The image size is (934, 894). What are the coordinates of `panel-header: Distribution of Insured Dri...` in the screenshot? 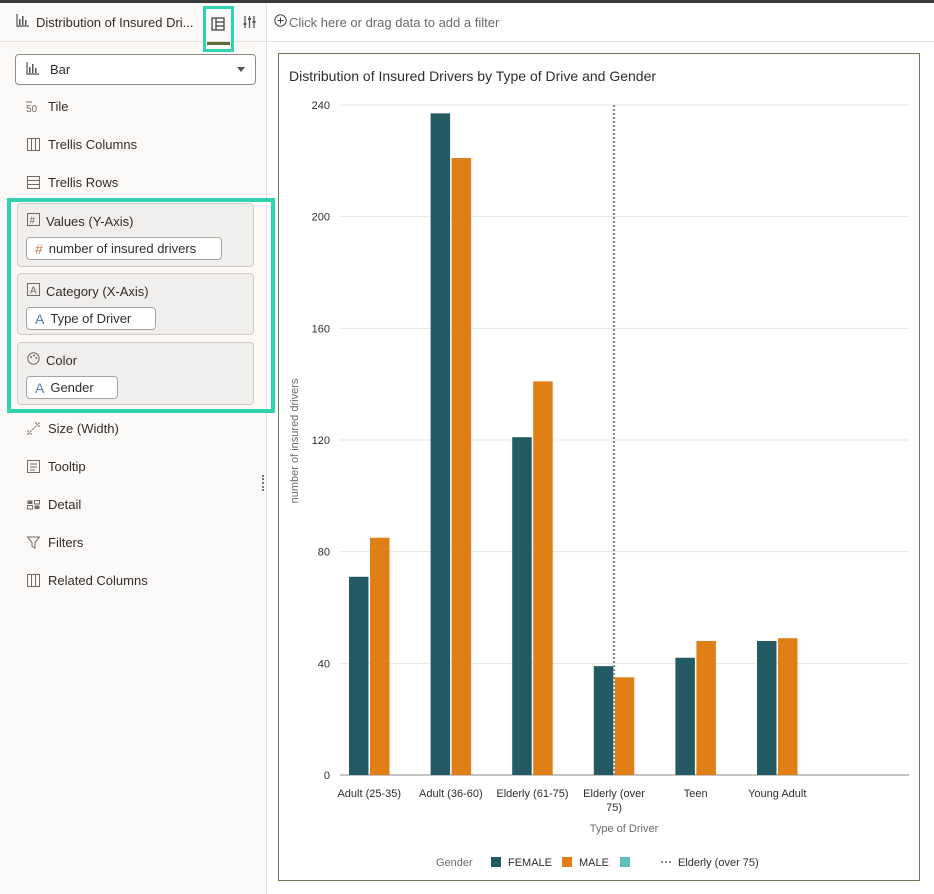 It's located at (133, 27).